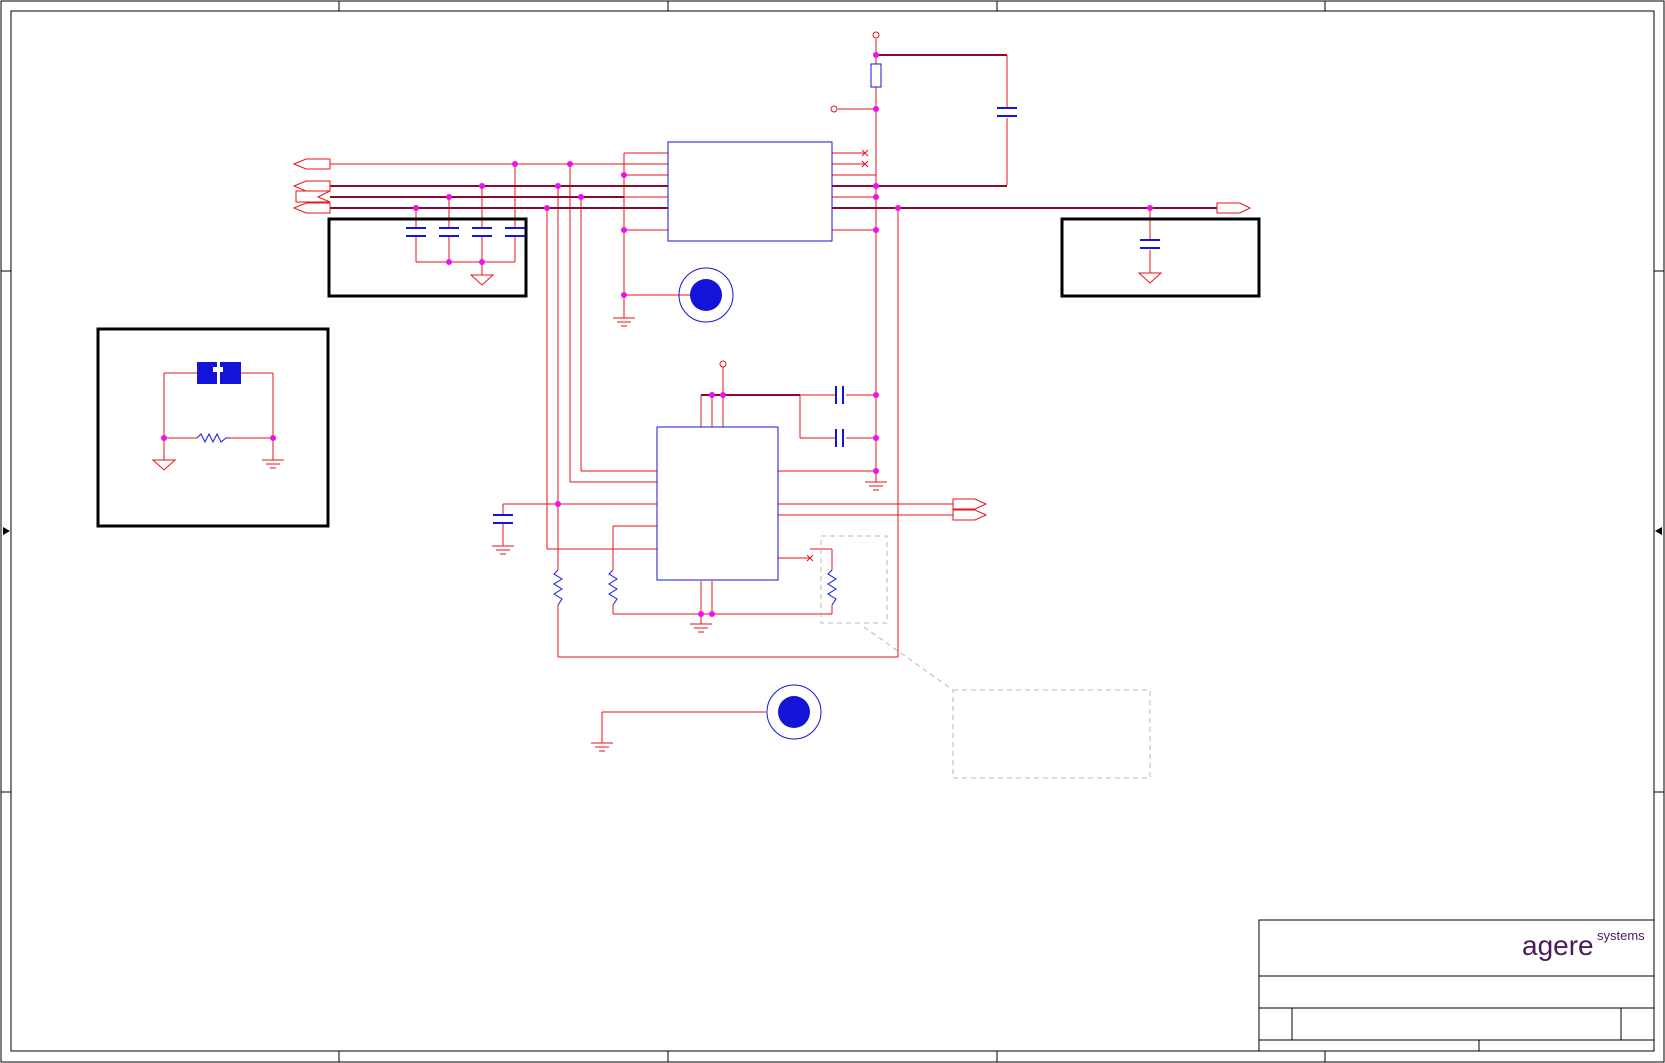 This screenshot has height=1063, width=1665. I want to click on ic-u1-body, so click(750, 191).